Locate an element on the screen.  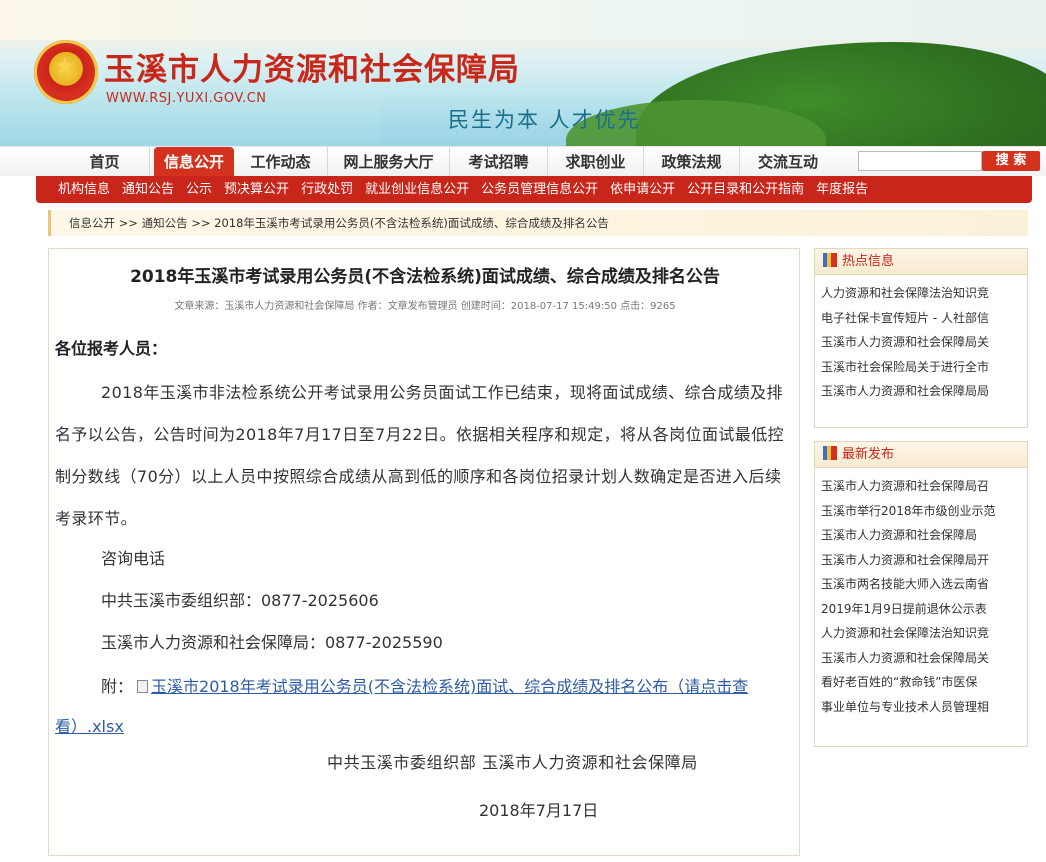
nav-item-home: 首页 is located at coordinates (105, 162).